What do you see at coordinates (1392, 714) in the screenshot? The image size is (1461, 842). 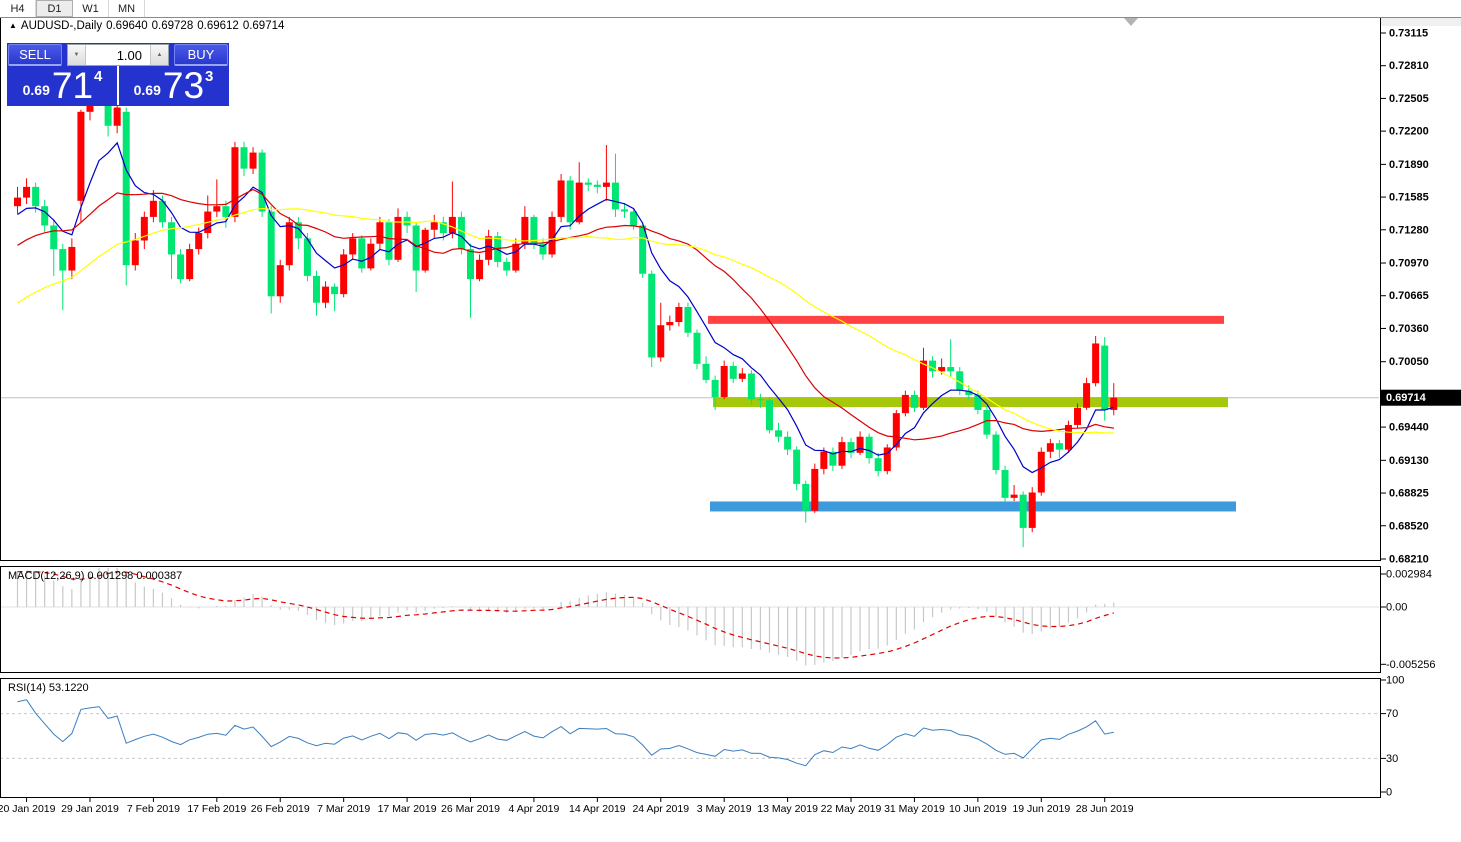 I see `svg-text: 70` at bounding box center [1392, 714].